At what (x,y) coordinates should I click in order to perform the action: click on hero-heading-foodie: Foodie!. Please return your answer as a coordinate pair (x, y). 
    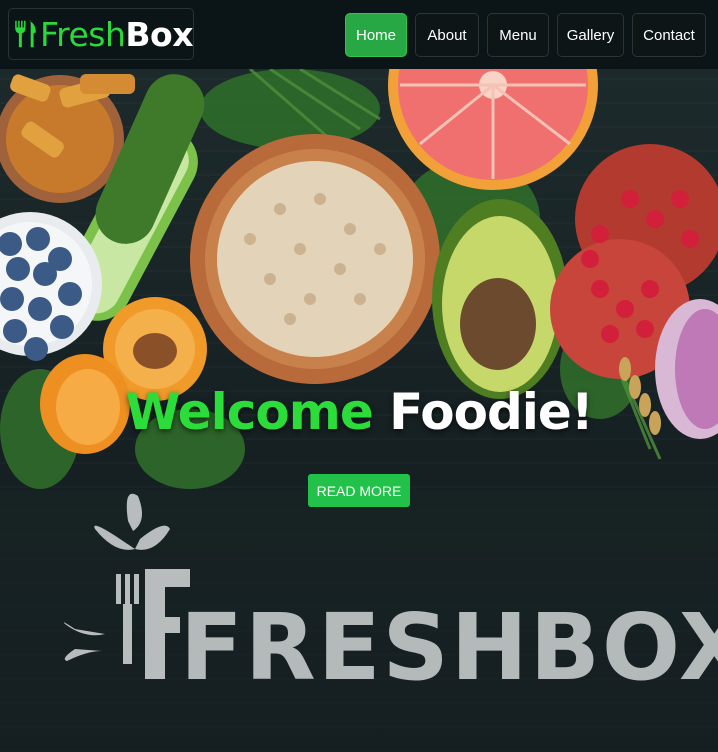
    Looking at the image, I should click on (491, 412).